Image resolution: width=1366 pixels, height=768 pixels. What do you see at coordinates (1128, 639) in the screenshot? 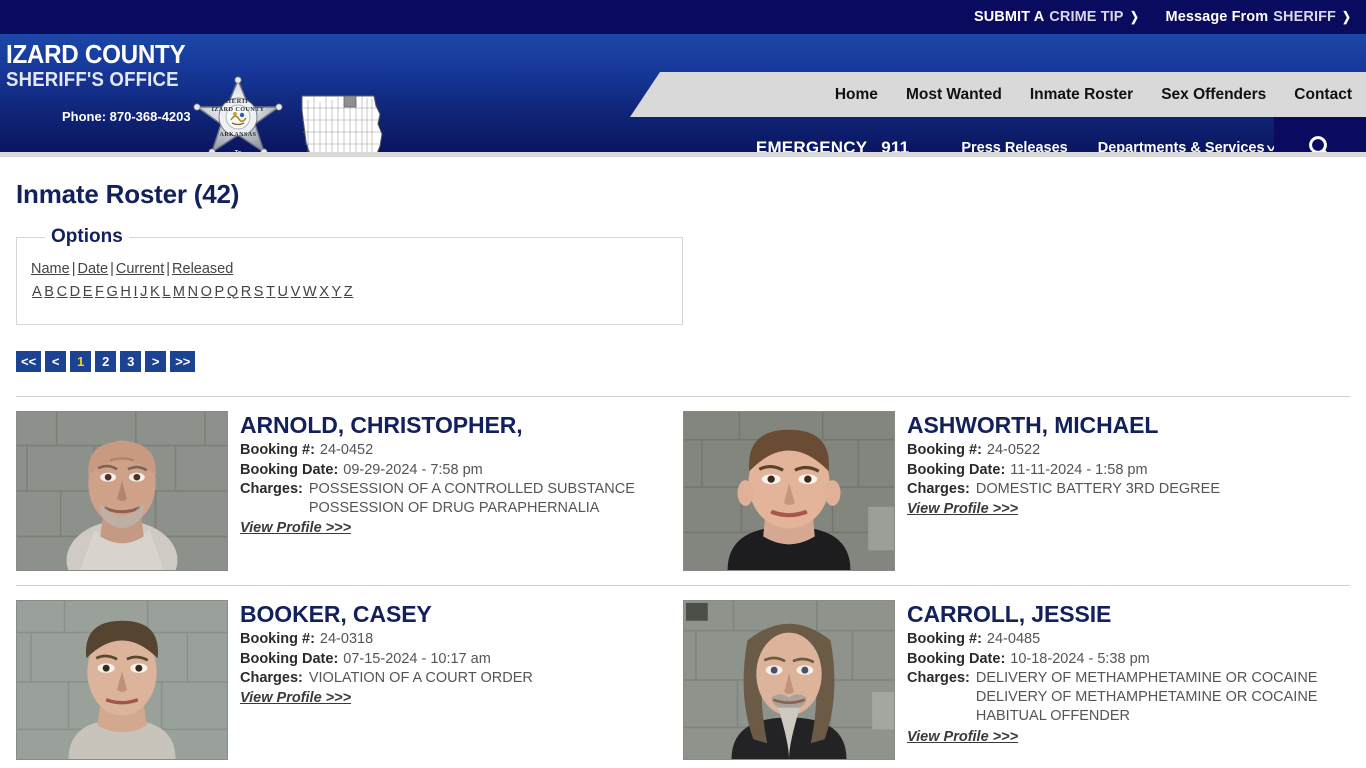
I see `inmate-booking-number-row: Booking #: 24-0485` at bounding box center [1128, 639].